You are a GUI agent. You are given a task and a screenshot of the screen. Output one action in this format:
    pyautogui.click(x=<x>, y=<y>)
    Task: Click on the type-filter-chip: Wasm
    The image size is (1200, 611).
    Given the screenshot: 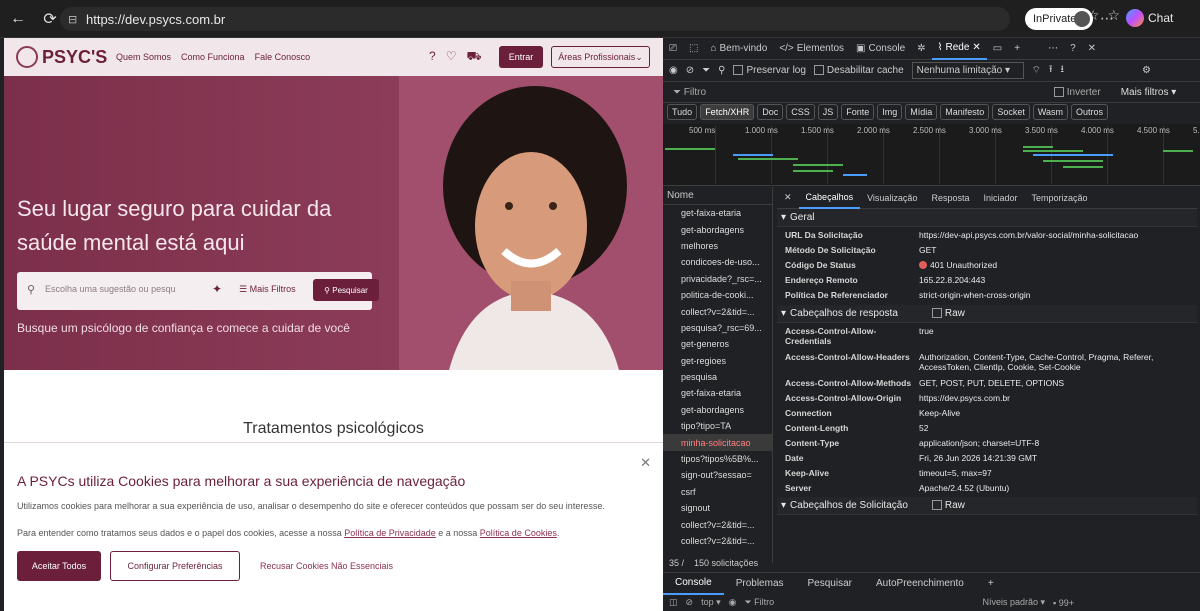 What is the action you would take?
    pyautogui.click(x=1050, y=112)
    